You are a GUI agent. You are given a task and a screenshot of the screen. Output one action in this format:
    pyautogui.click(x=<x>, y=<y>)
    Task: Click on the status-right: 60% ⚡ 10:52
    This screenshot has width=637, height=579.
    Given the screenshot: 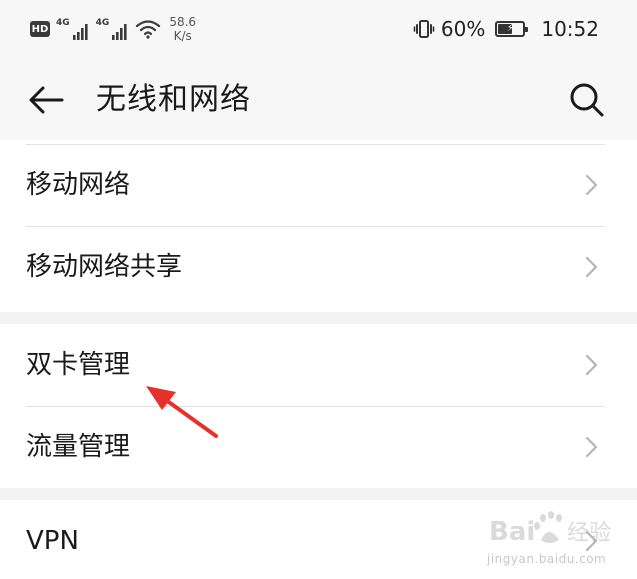 What is the action you would take?
    pyautogui.click(x=506, y=29)
    